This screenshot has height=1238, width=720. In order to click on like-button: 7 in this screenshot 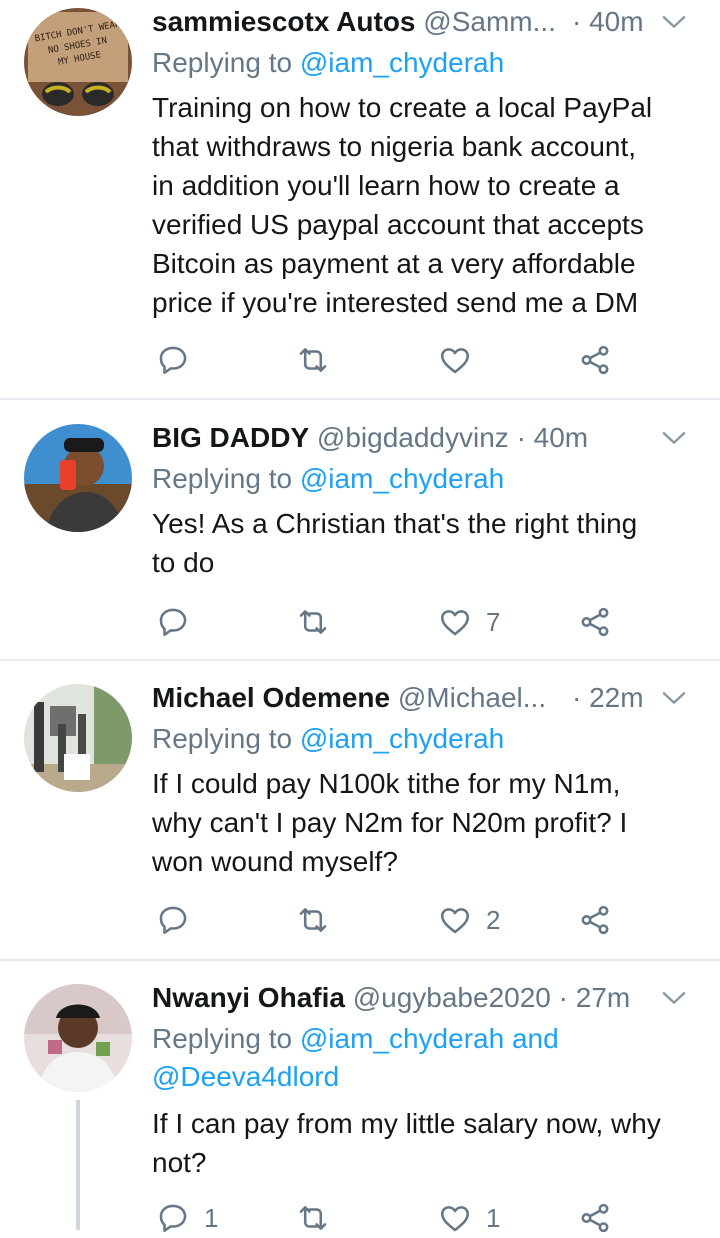, I will do `click(469, 622)`.